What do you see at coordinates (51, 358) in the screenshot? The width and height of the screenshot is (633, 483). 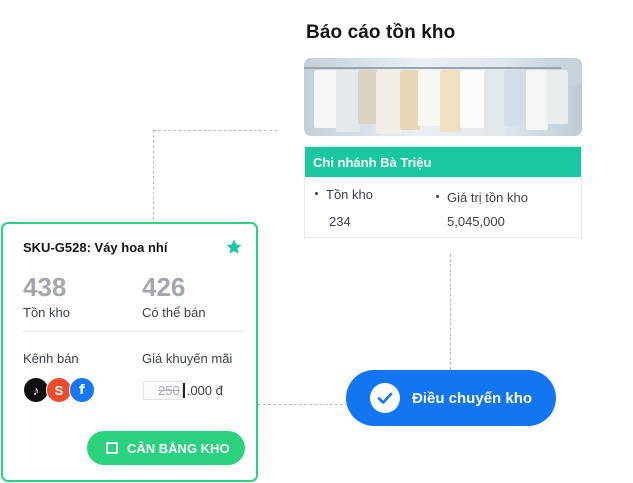 I see `sales-channels-label: Kênh bán` at bounding box center [51, 358].